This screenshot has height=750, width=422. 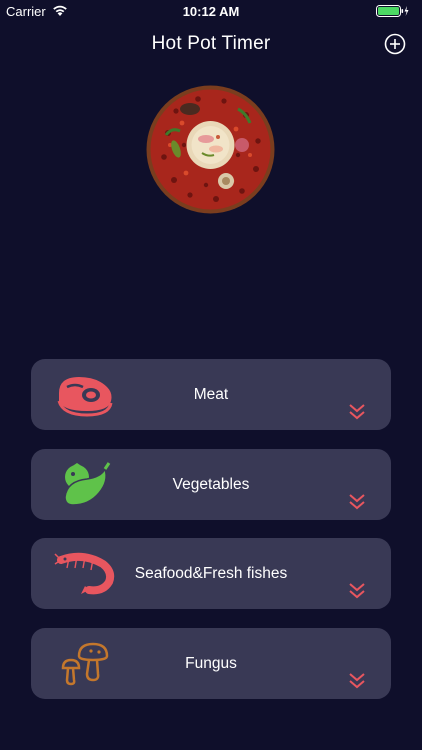 What do you see at coordinates (210, 149) in the screenshot?
I see `hotpot-image` at bounding box center [210, 149].